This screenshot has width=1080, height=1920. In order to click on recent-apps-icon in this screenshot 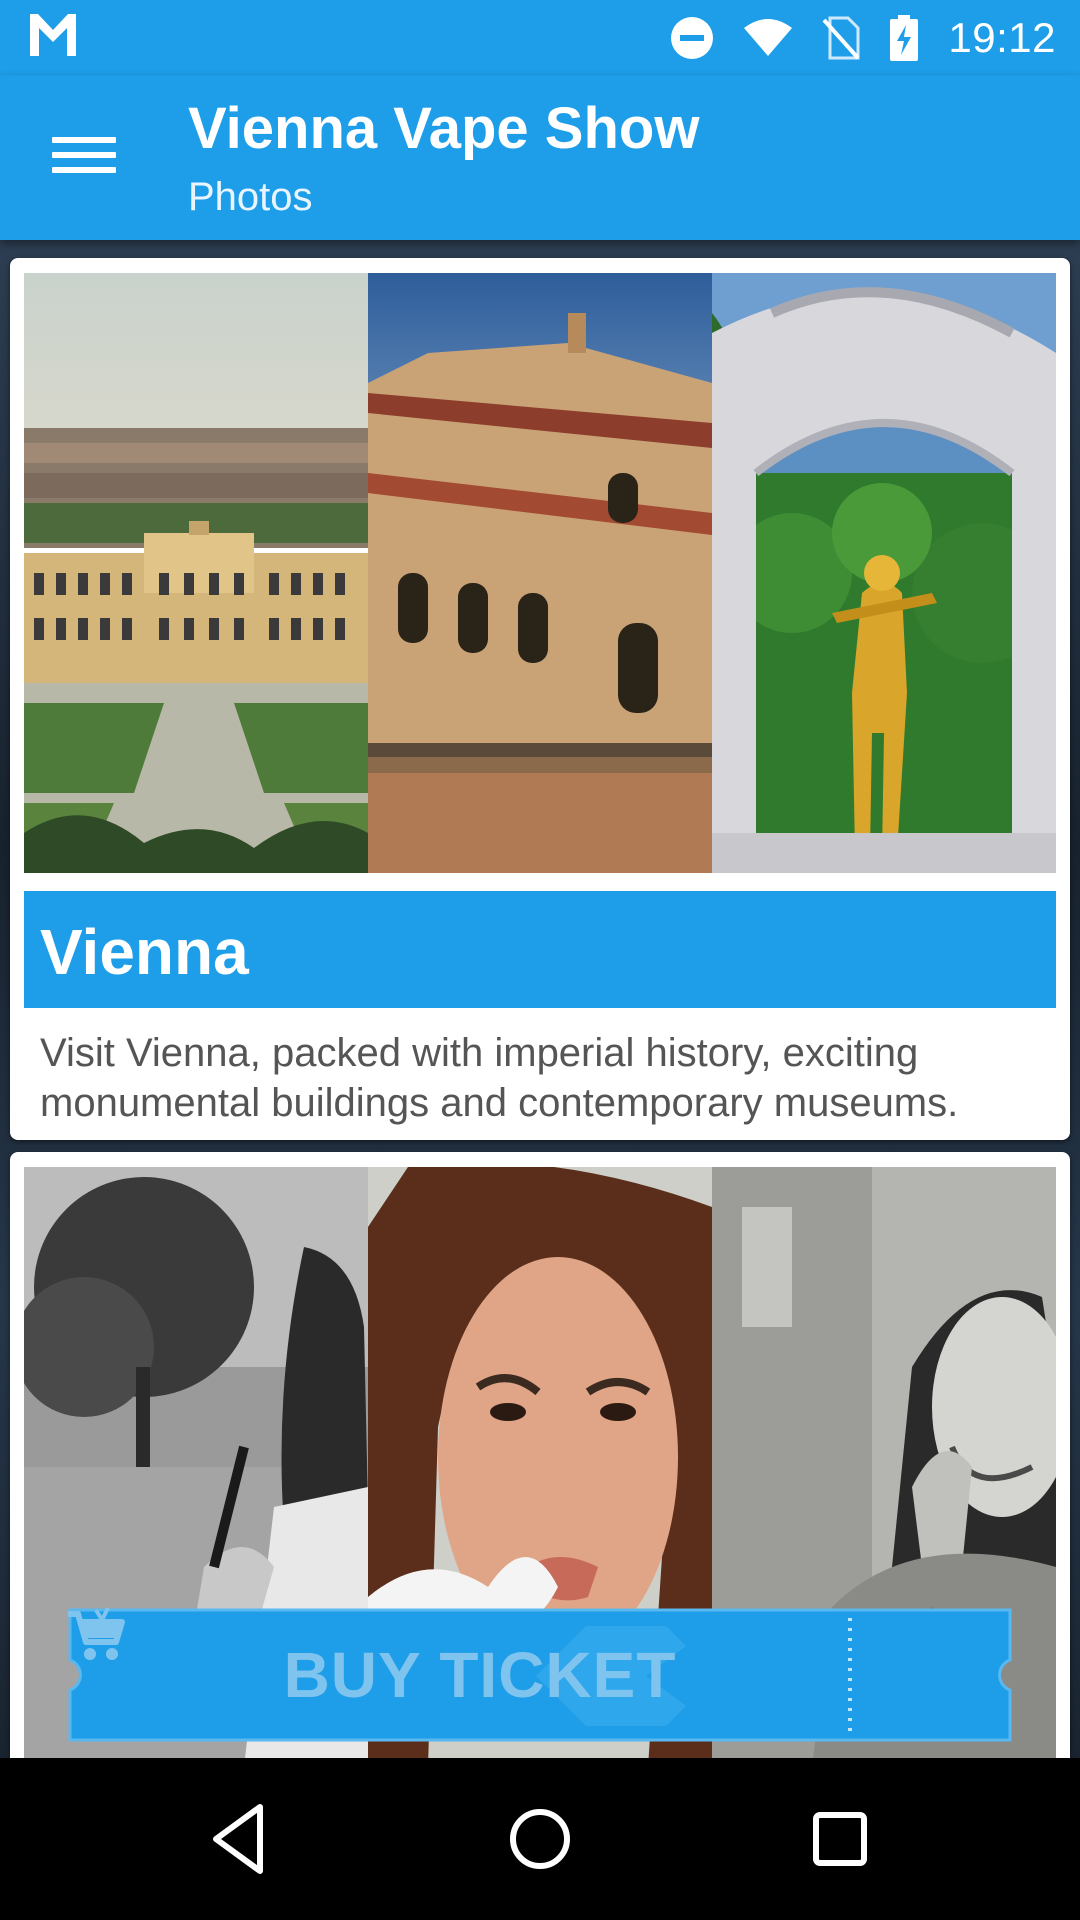, I will do `click(840, 1839)`.